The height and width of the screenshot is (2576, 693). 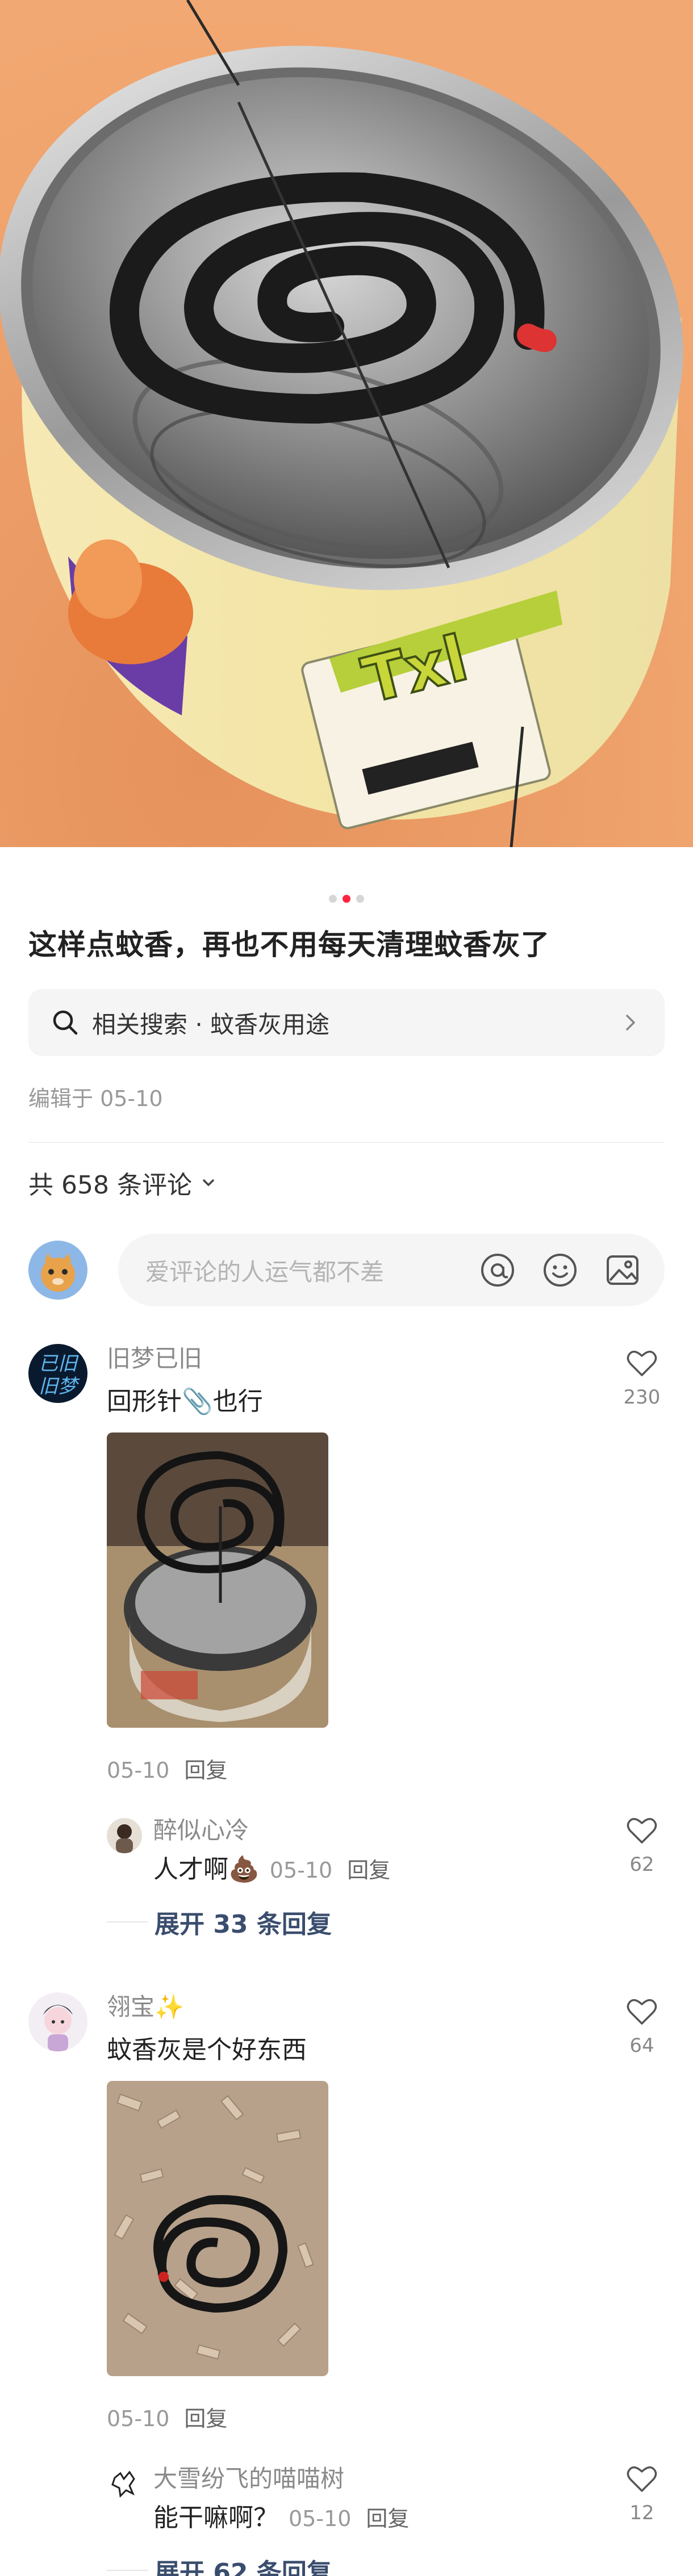 I want to click on reply-text: 人才啊💩, so click(x=206, y=1869).